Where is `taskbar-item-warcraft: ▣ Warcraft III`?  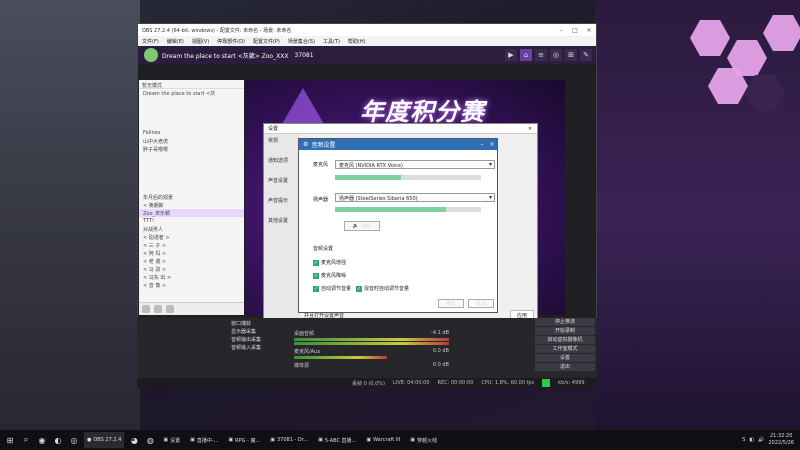
taskbar-item-warcraft: ▣ Warcraft III is located at coordinates (383, 440).